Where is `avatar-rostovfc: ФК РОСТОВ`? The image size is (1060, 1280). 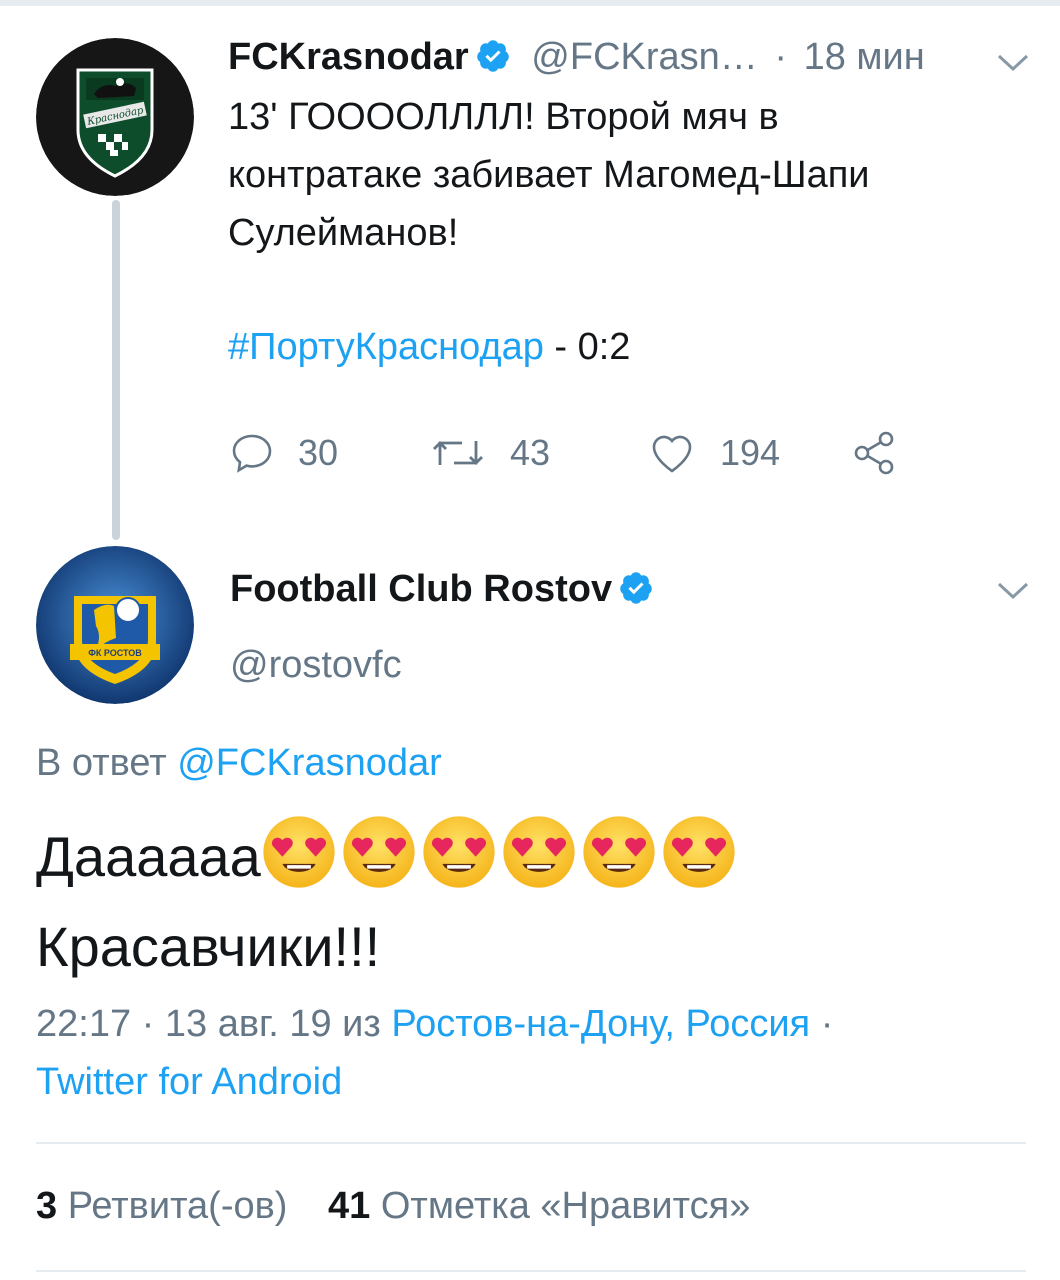
avatar-rostovfc: ФК РОСТОВ is located at coordinates (115, 625).